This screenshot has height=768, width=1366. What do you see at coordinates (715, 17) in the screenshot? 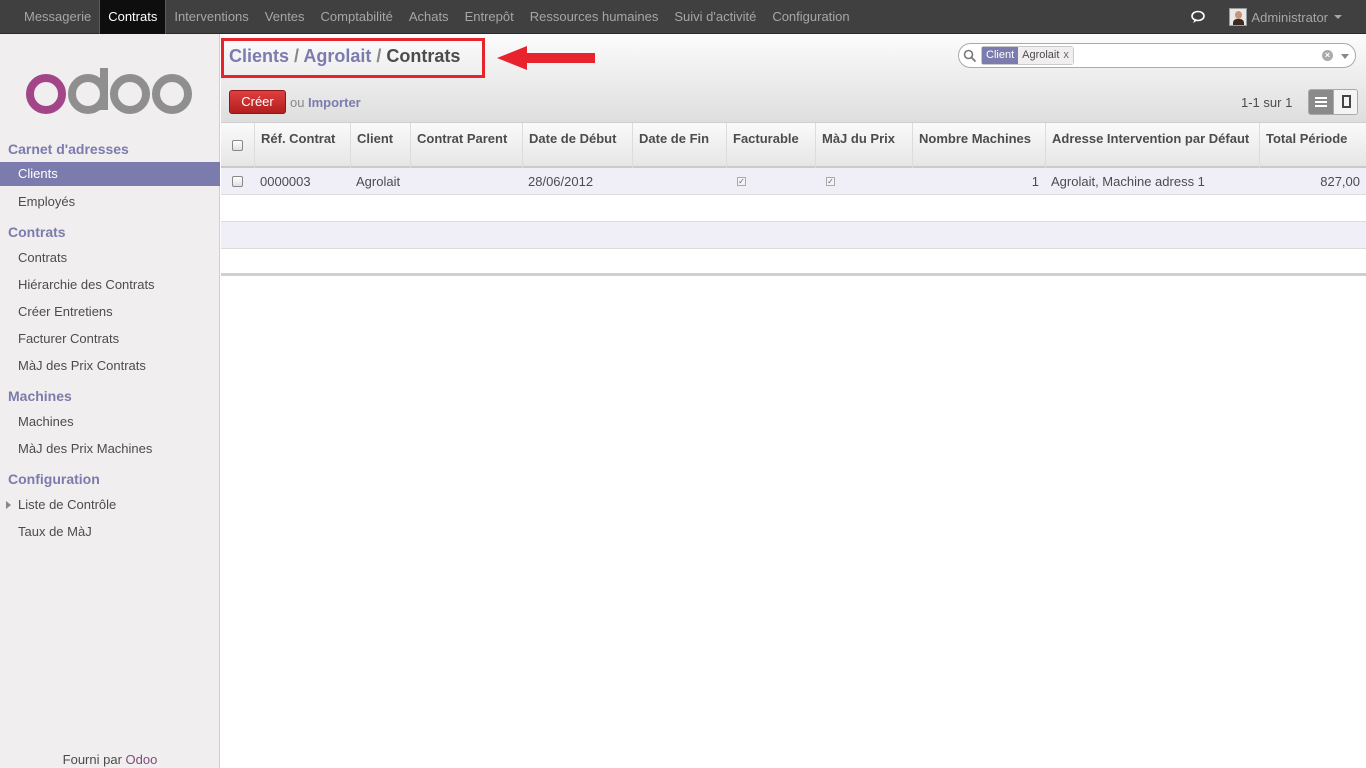
I see `menu-suivi-activite: Suivi d'activité` at bounding box center [715, 17].